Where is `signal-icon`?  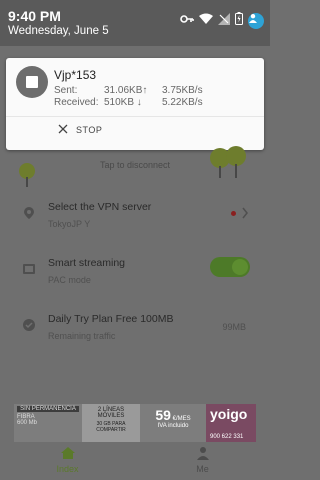
signal-icon is located at coordinates (224, 20).